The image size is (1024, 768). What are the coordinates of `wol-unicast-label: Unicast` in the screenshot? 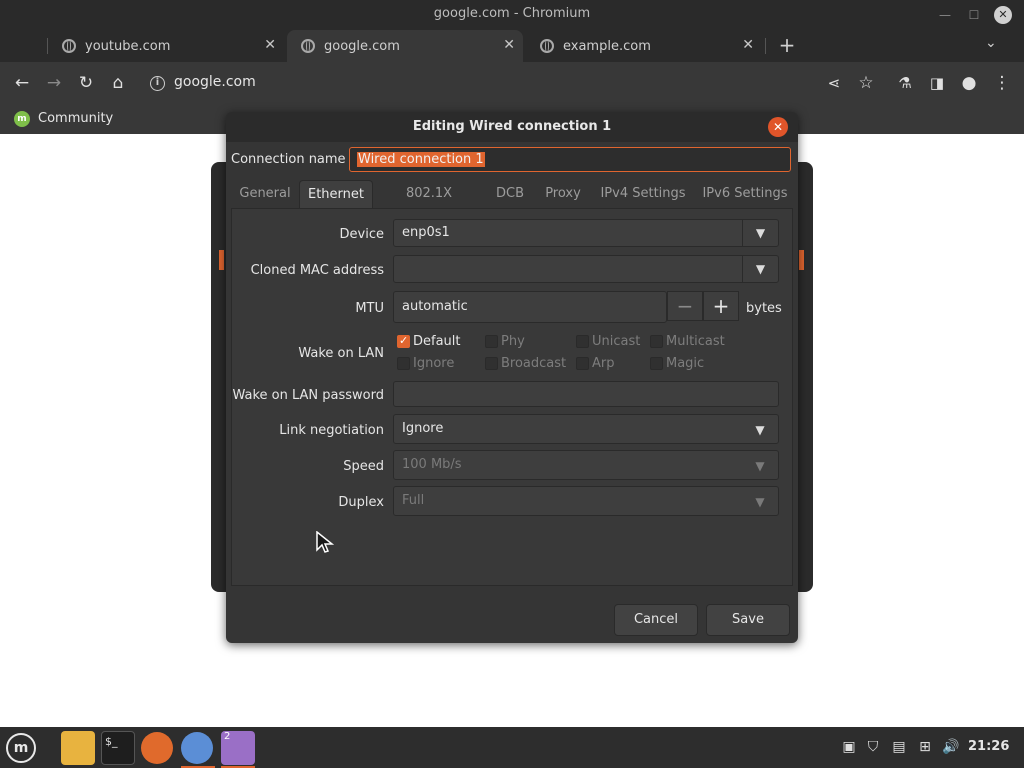 It's located at (616, 341).